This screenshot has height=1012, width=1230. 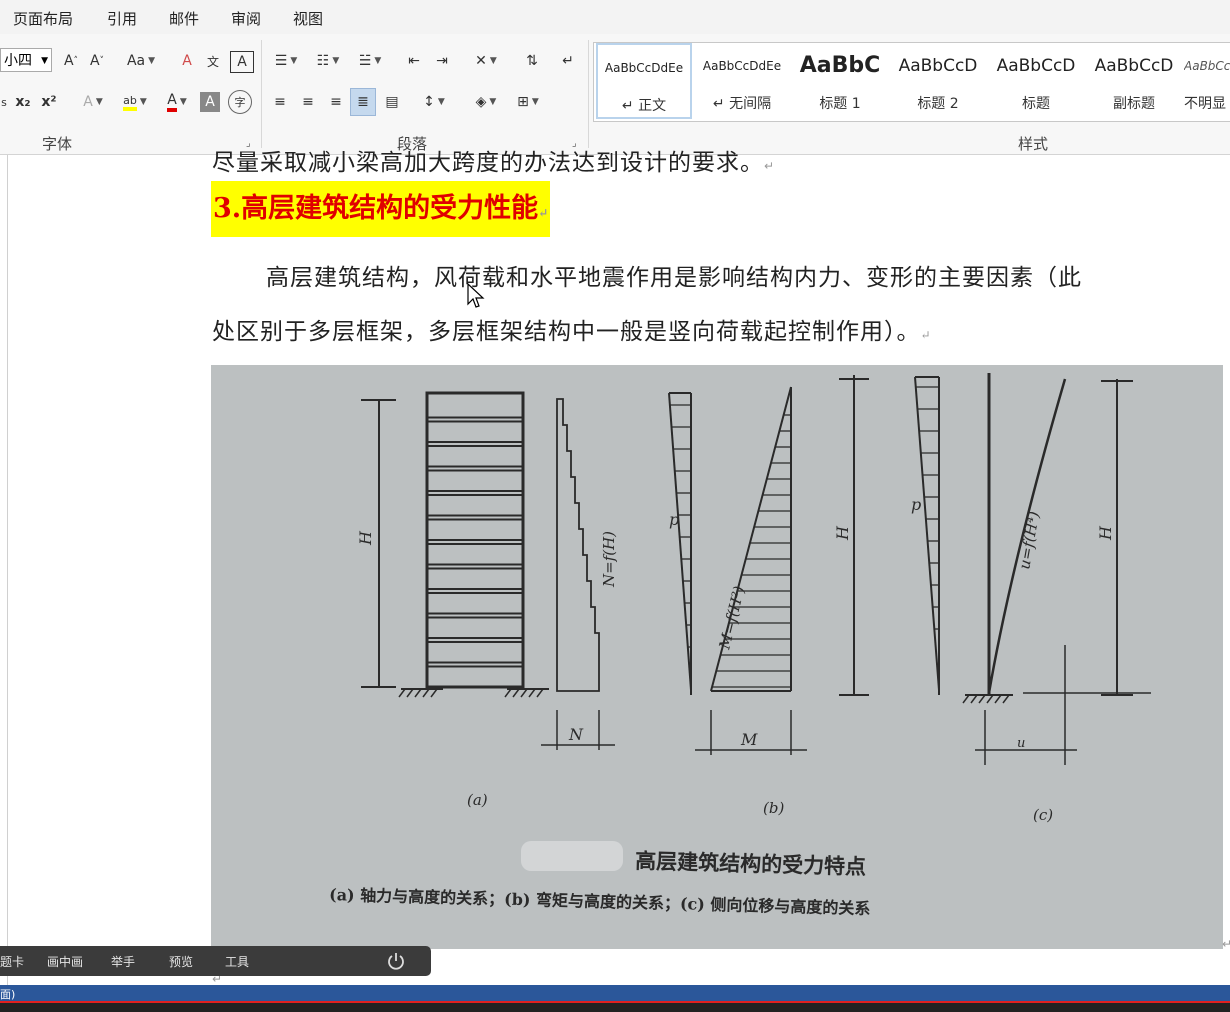 What do you see at coordinates (615, 1007) in the screenshot?
I see `bottom-strip` at bounding box center [615, 1007].